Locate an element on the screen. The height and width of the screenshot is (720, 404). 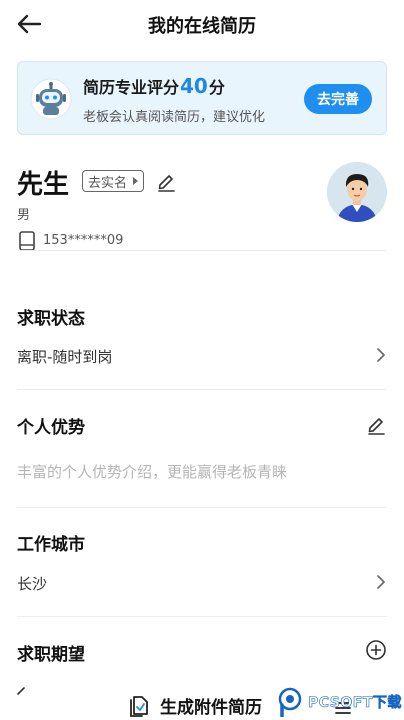
resume-copy-icon is located at coordinates (139, 706).